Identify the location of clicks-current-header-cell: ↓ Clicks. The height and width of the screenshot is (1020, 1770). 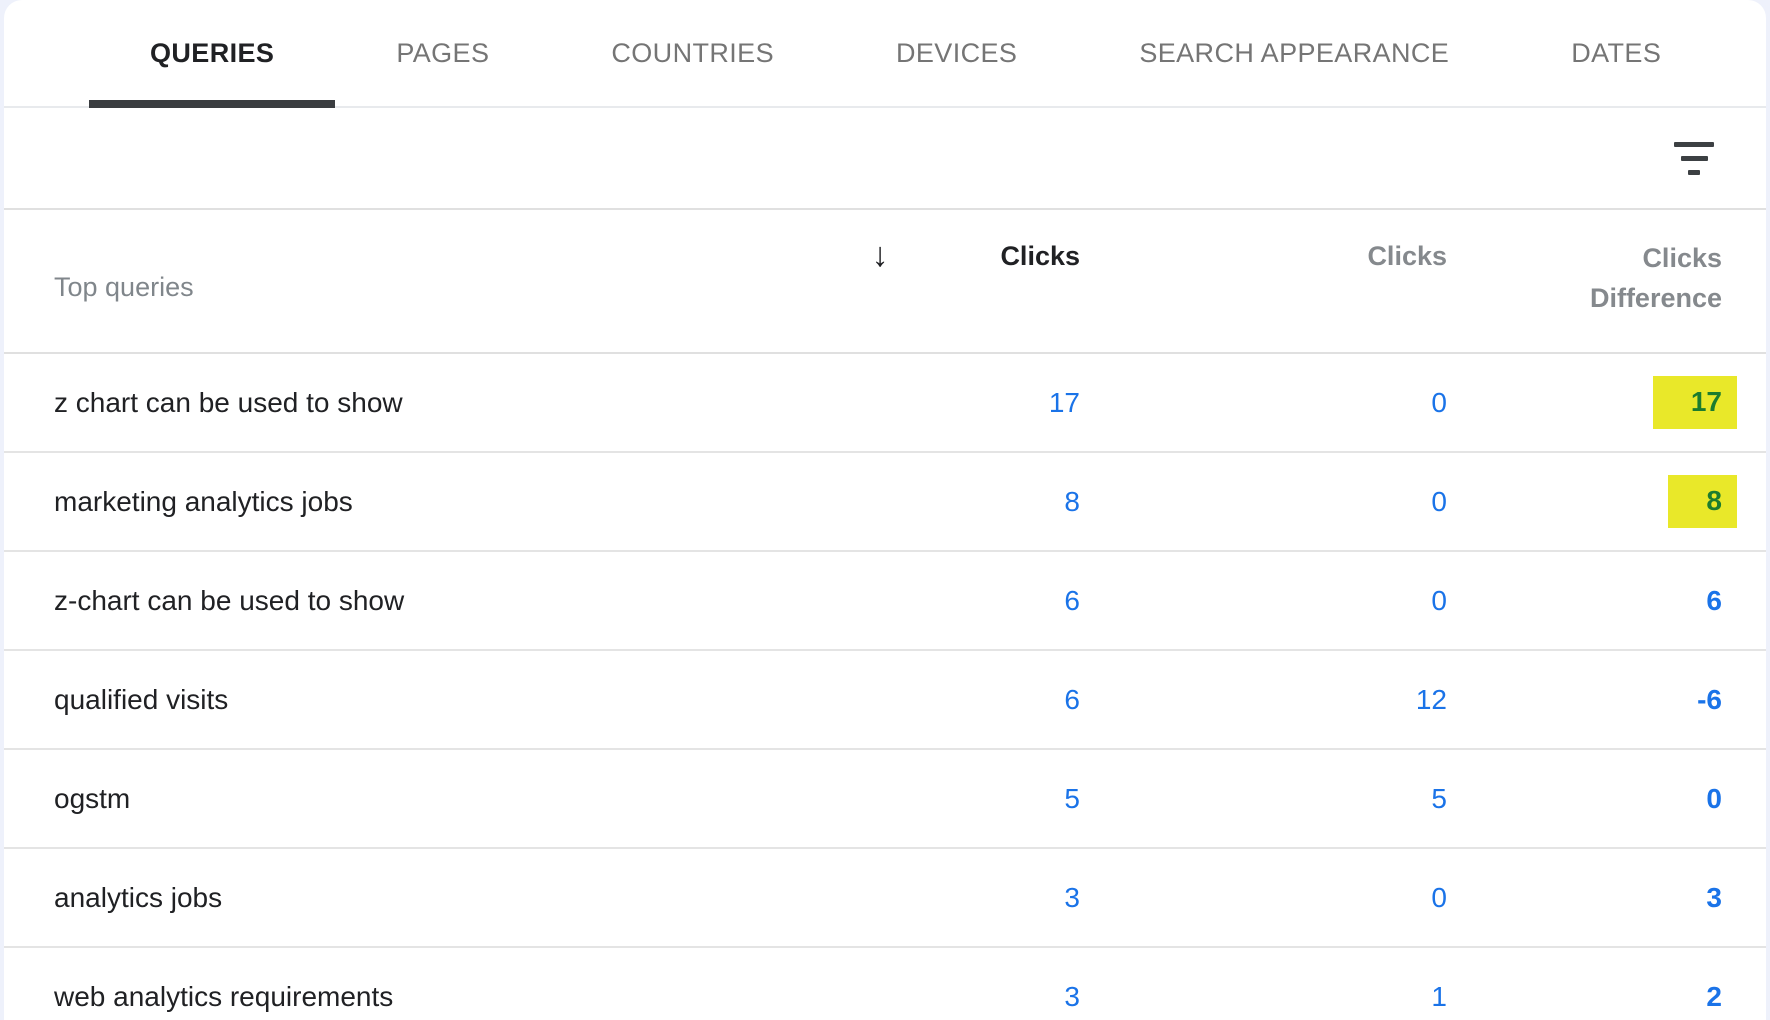
(940, 281).